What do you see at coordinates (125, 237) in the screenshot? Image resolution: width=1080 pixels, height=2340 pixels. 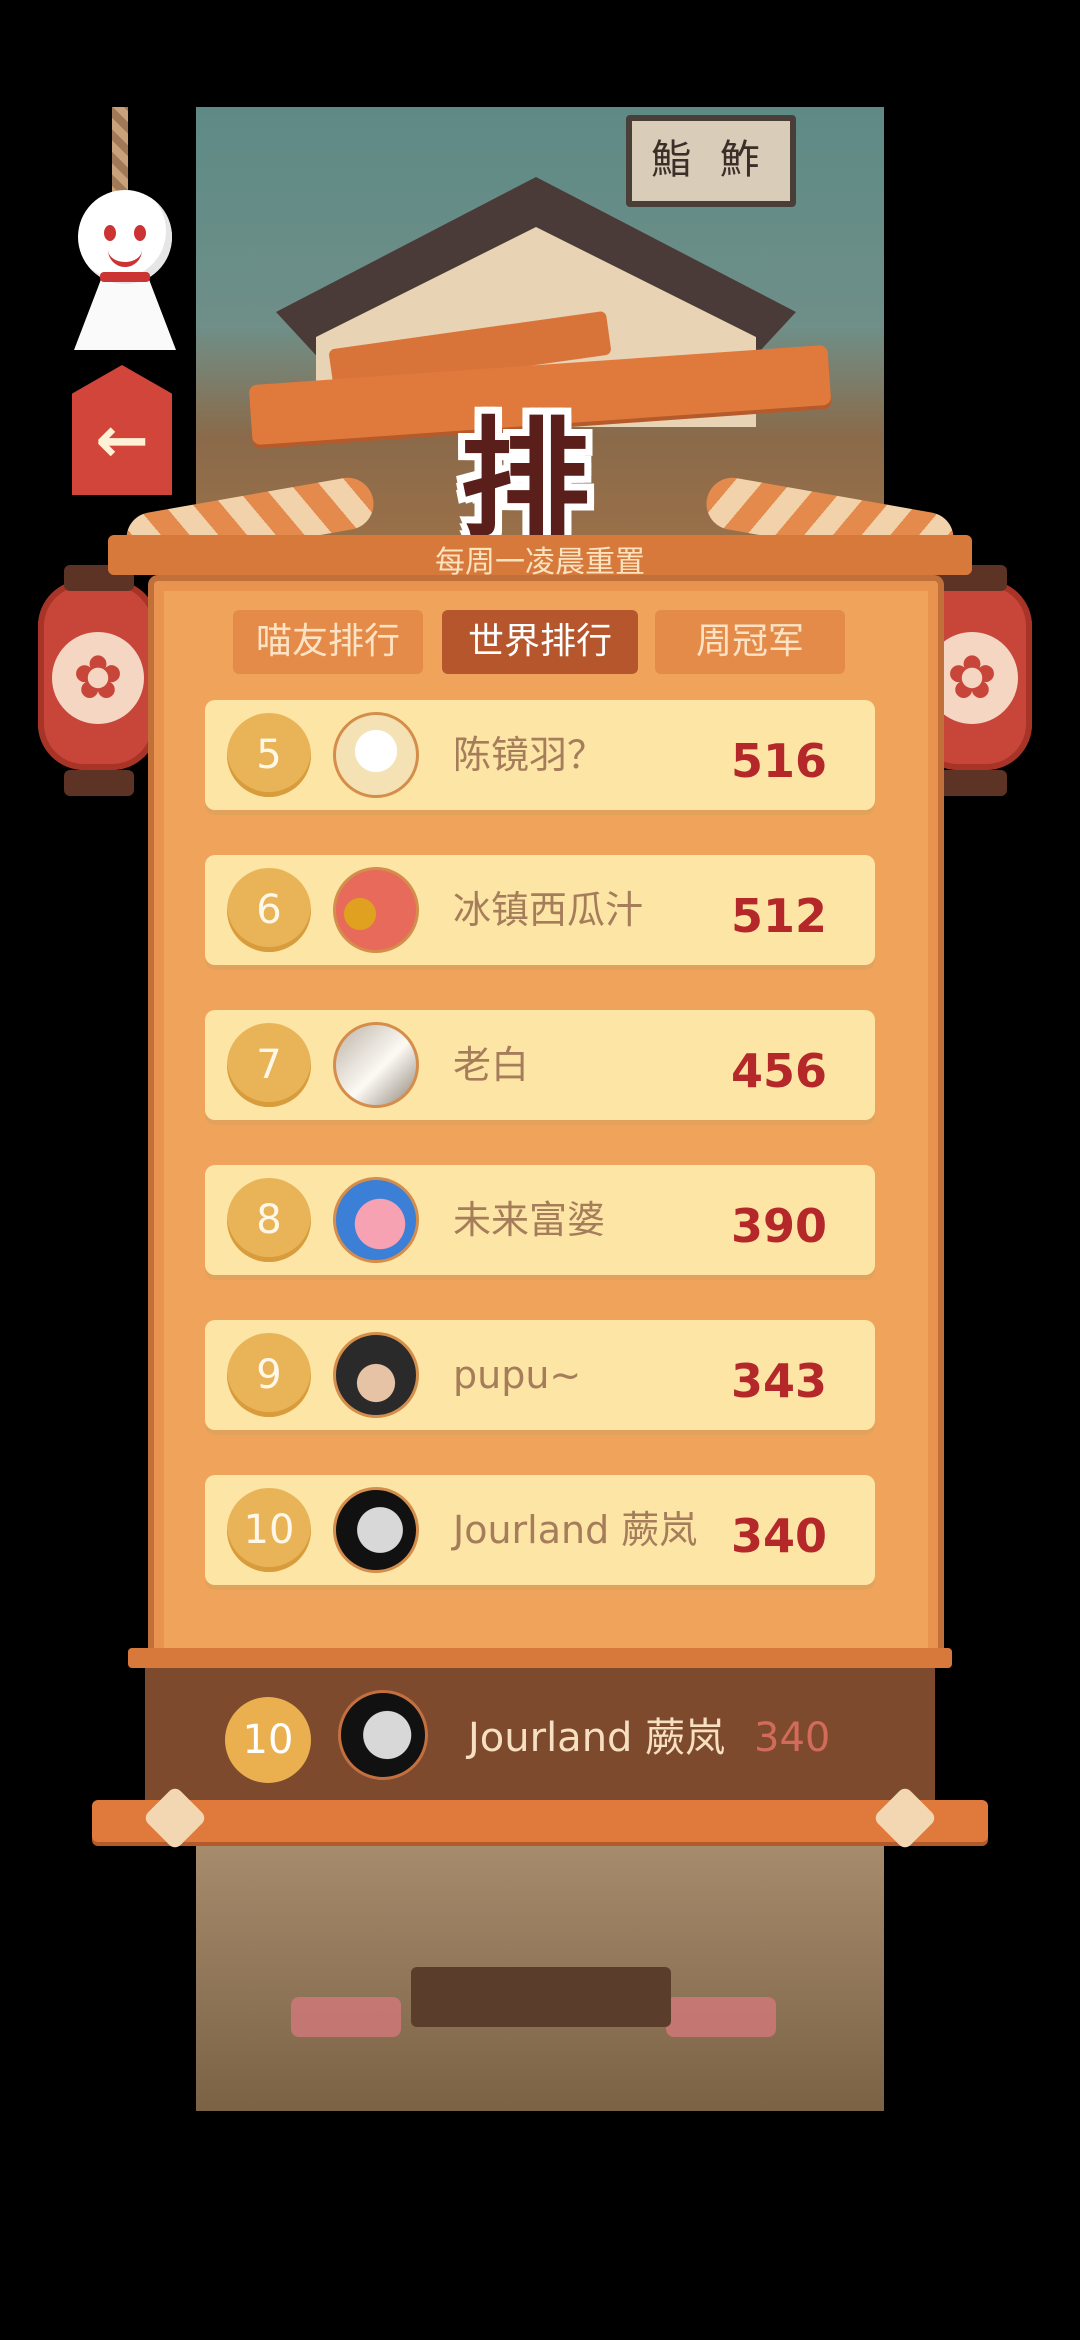 I see `doll-head` at bounding box center [125, 237].